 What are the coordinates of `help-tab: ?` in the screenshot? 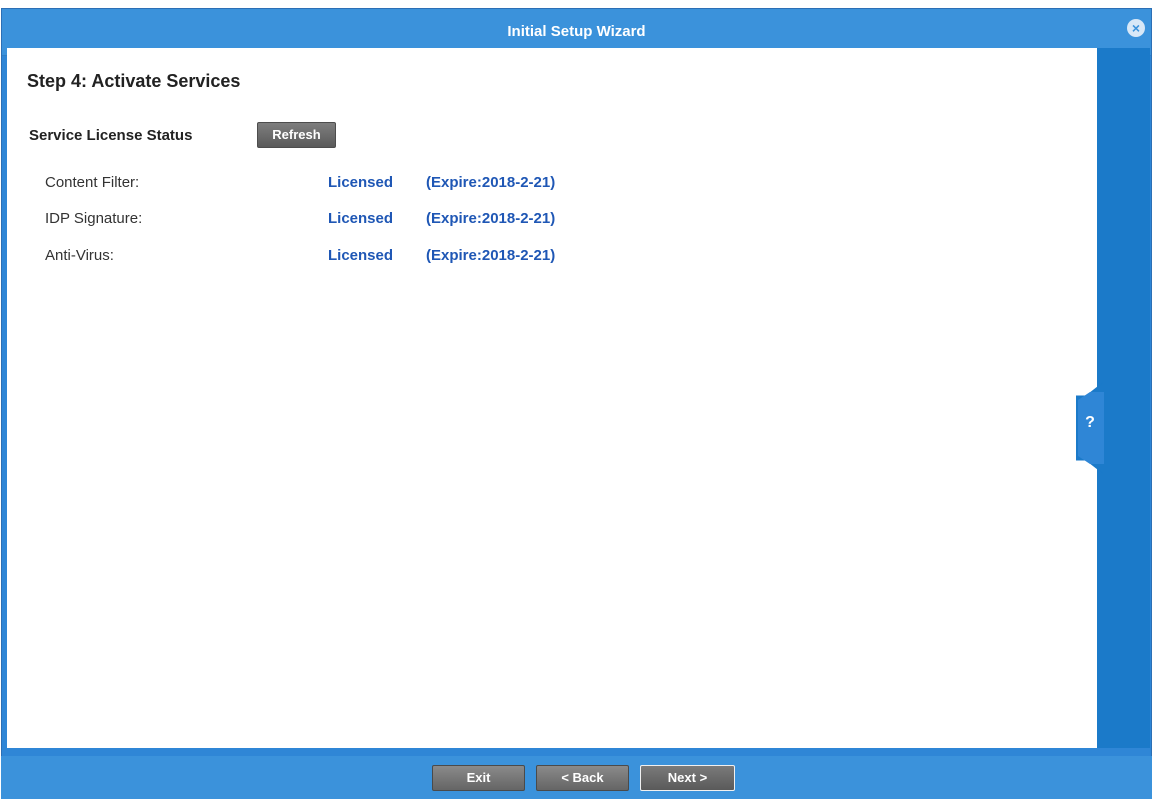 It's located at (1090, 428).